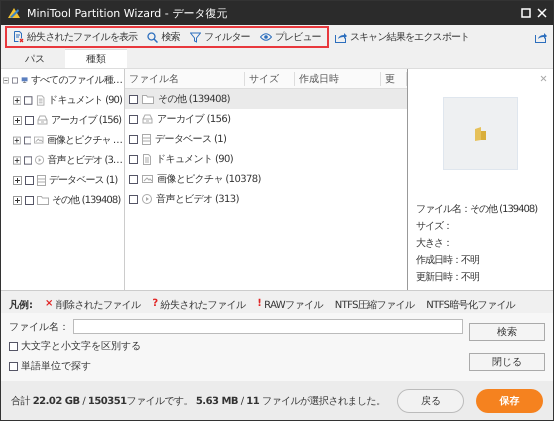  What do you see at coordinates (195, 37) in the screenshot?
I see `filter-icon` at bounding box center [195, 37].